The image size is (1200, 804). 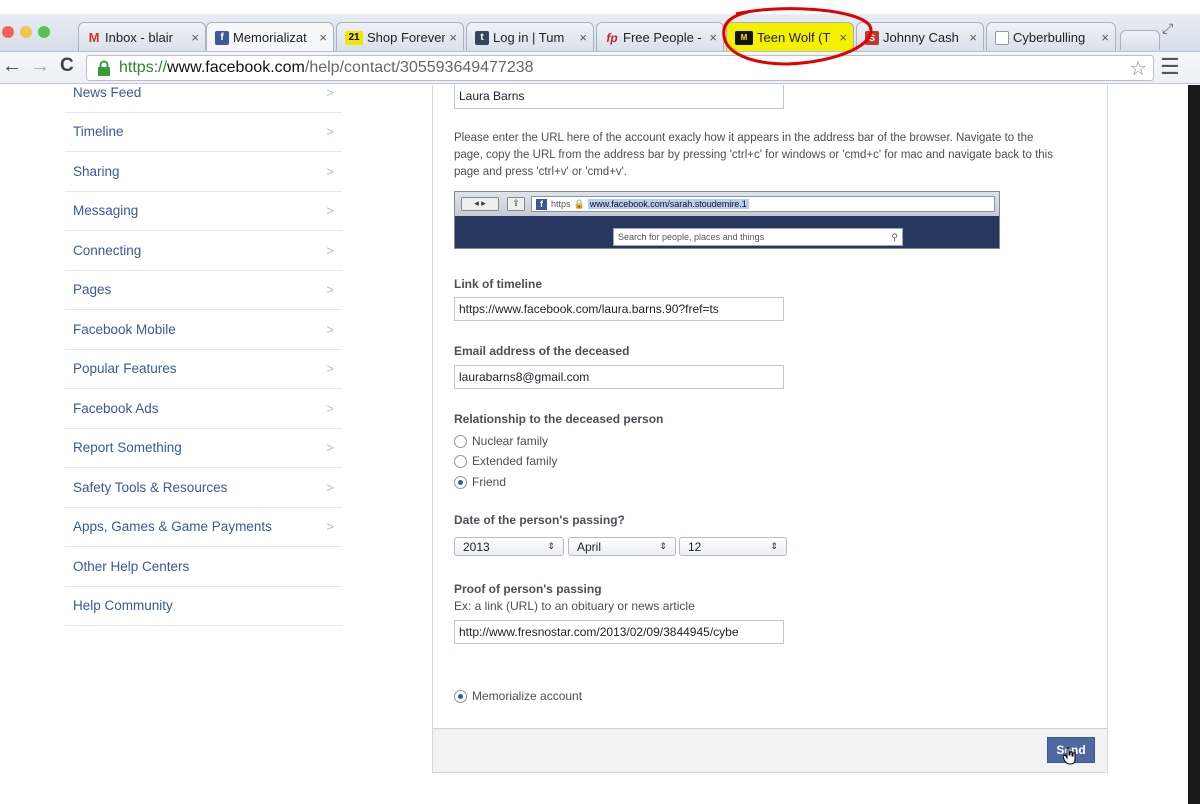 I want to click on email-field: laurabarns8@gmail.com, so click(x=619, y=377).